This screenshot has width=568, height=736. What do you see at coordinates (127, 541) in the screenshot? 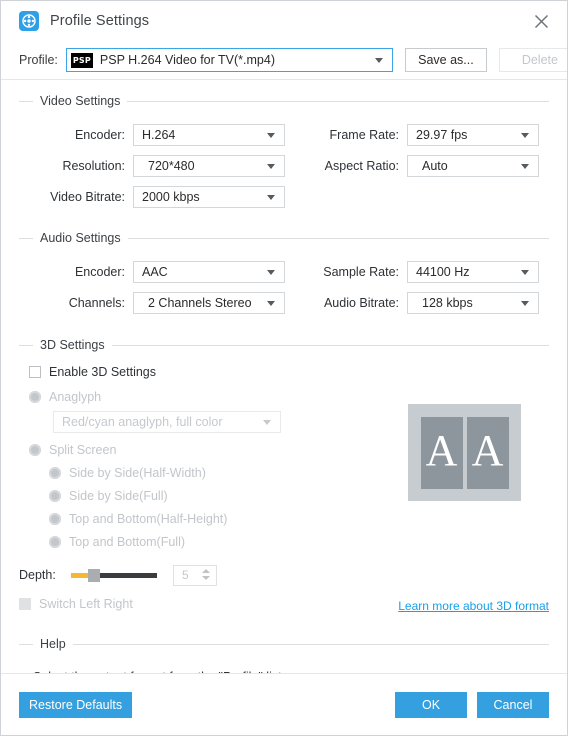
I see `split-option-label: Top and Bottom(Full)` at bounding box center [127, 541].